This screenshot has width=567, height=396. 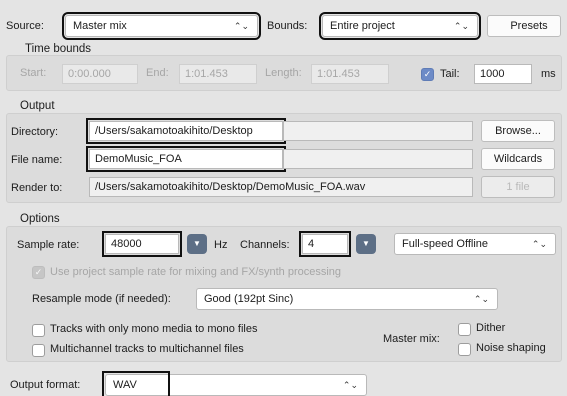 What do you see at coordinates (511, 348) in the screenshot?
I see `noise-shaping-label: Noise shaping` at bounding box center [511, 348].